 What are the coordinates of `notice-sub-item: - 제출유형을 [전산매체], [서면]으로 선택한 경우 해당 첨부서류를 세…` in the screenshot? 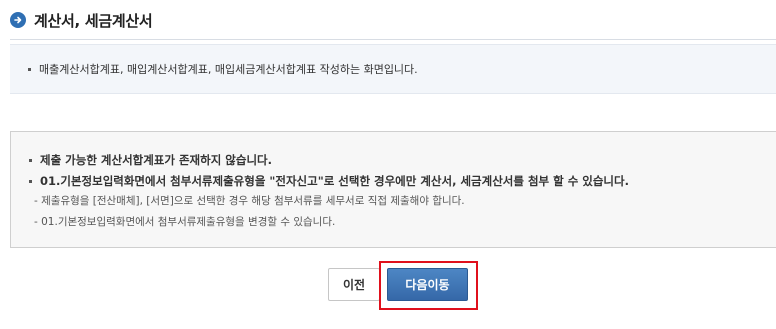 It's located at (249, 201).